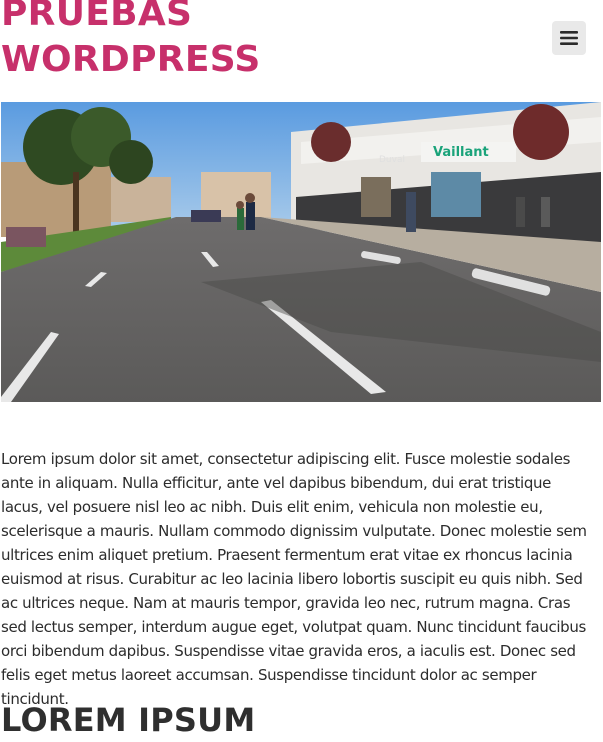  I want to click on site-title: PRUEBAS WORDPRESS, so click(131, 41).